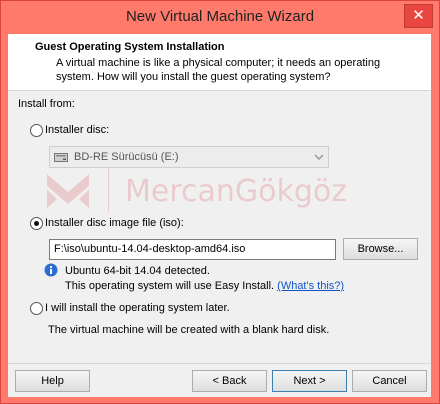  I want to click on close-icon: ✕, so click(418, 15).